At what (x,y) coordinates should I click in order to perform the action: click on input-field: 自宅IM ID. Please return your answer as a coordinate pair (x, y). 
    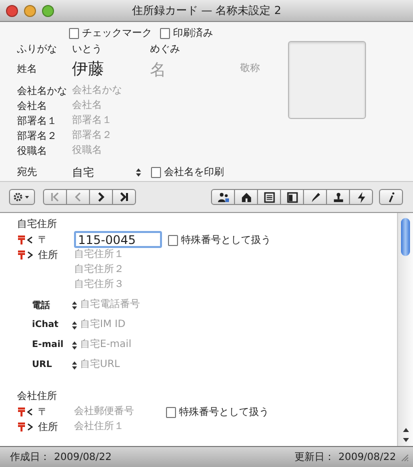
    Looking at the image, I should click on (150, 325).